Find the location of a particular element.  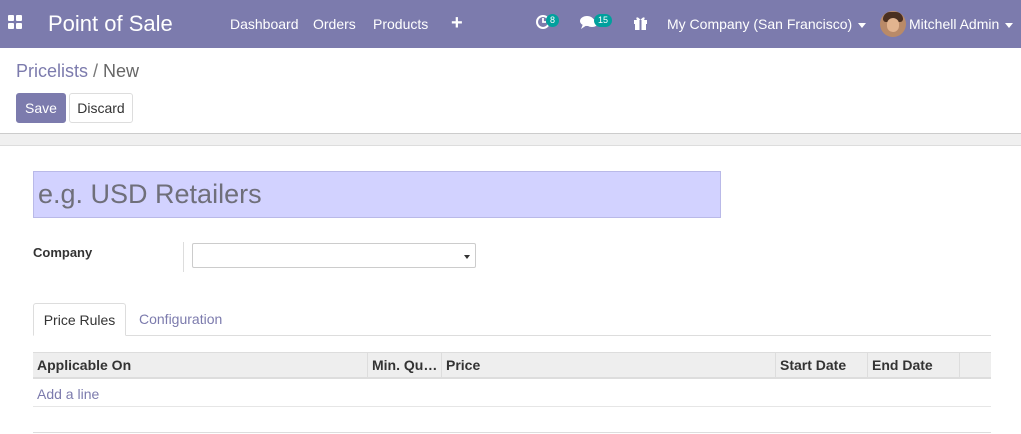

gift-button is located at coordinates (640, 25).